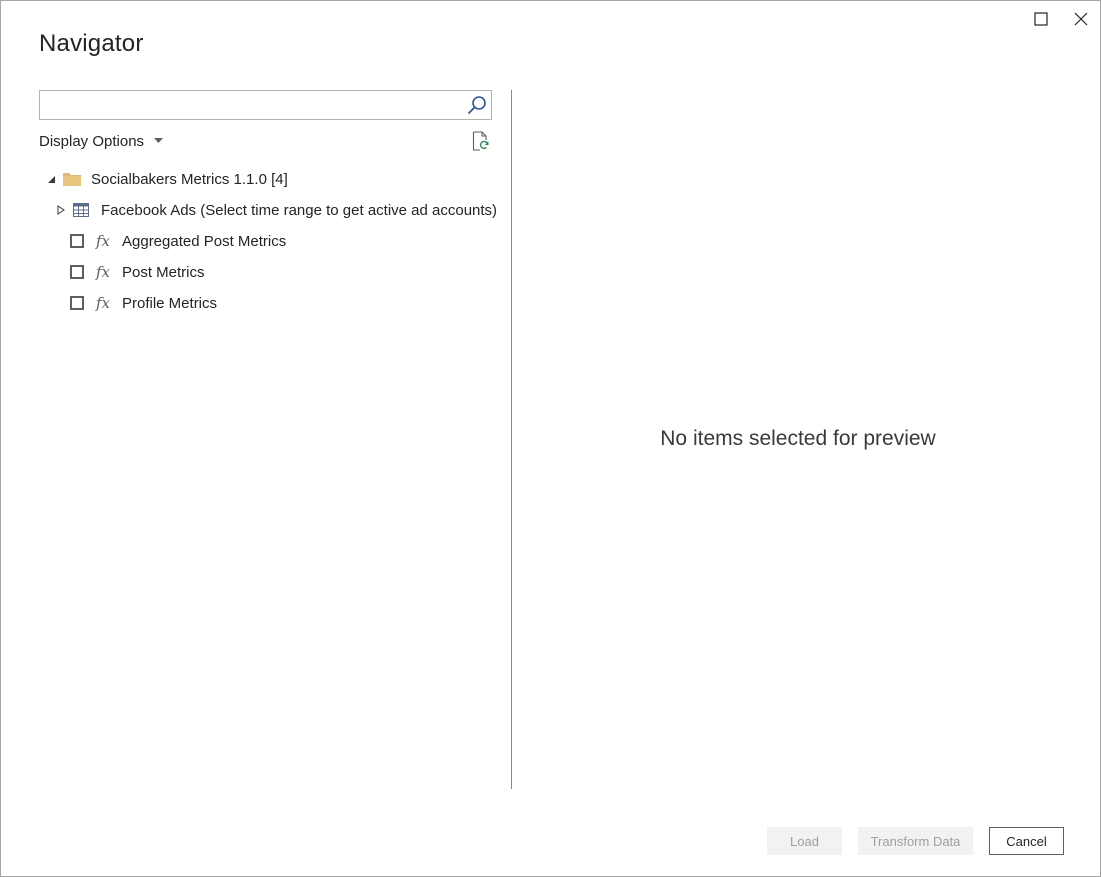 This screenshot has width=1101, height=877. I want to click on tree-item-label: Post Metrics, so click(163, 272).